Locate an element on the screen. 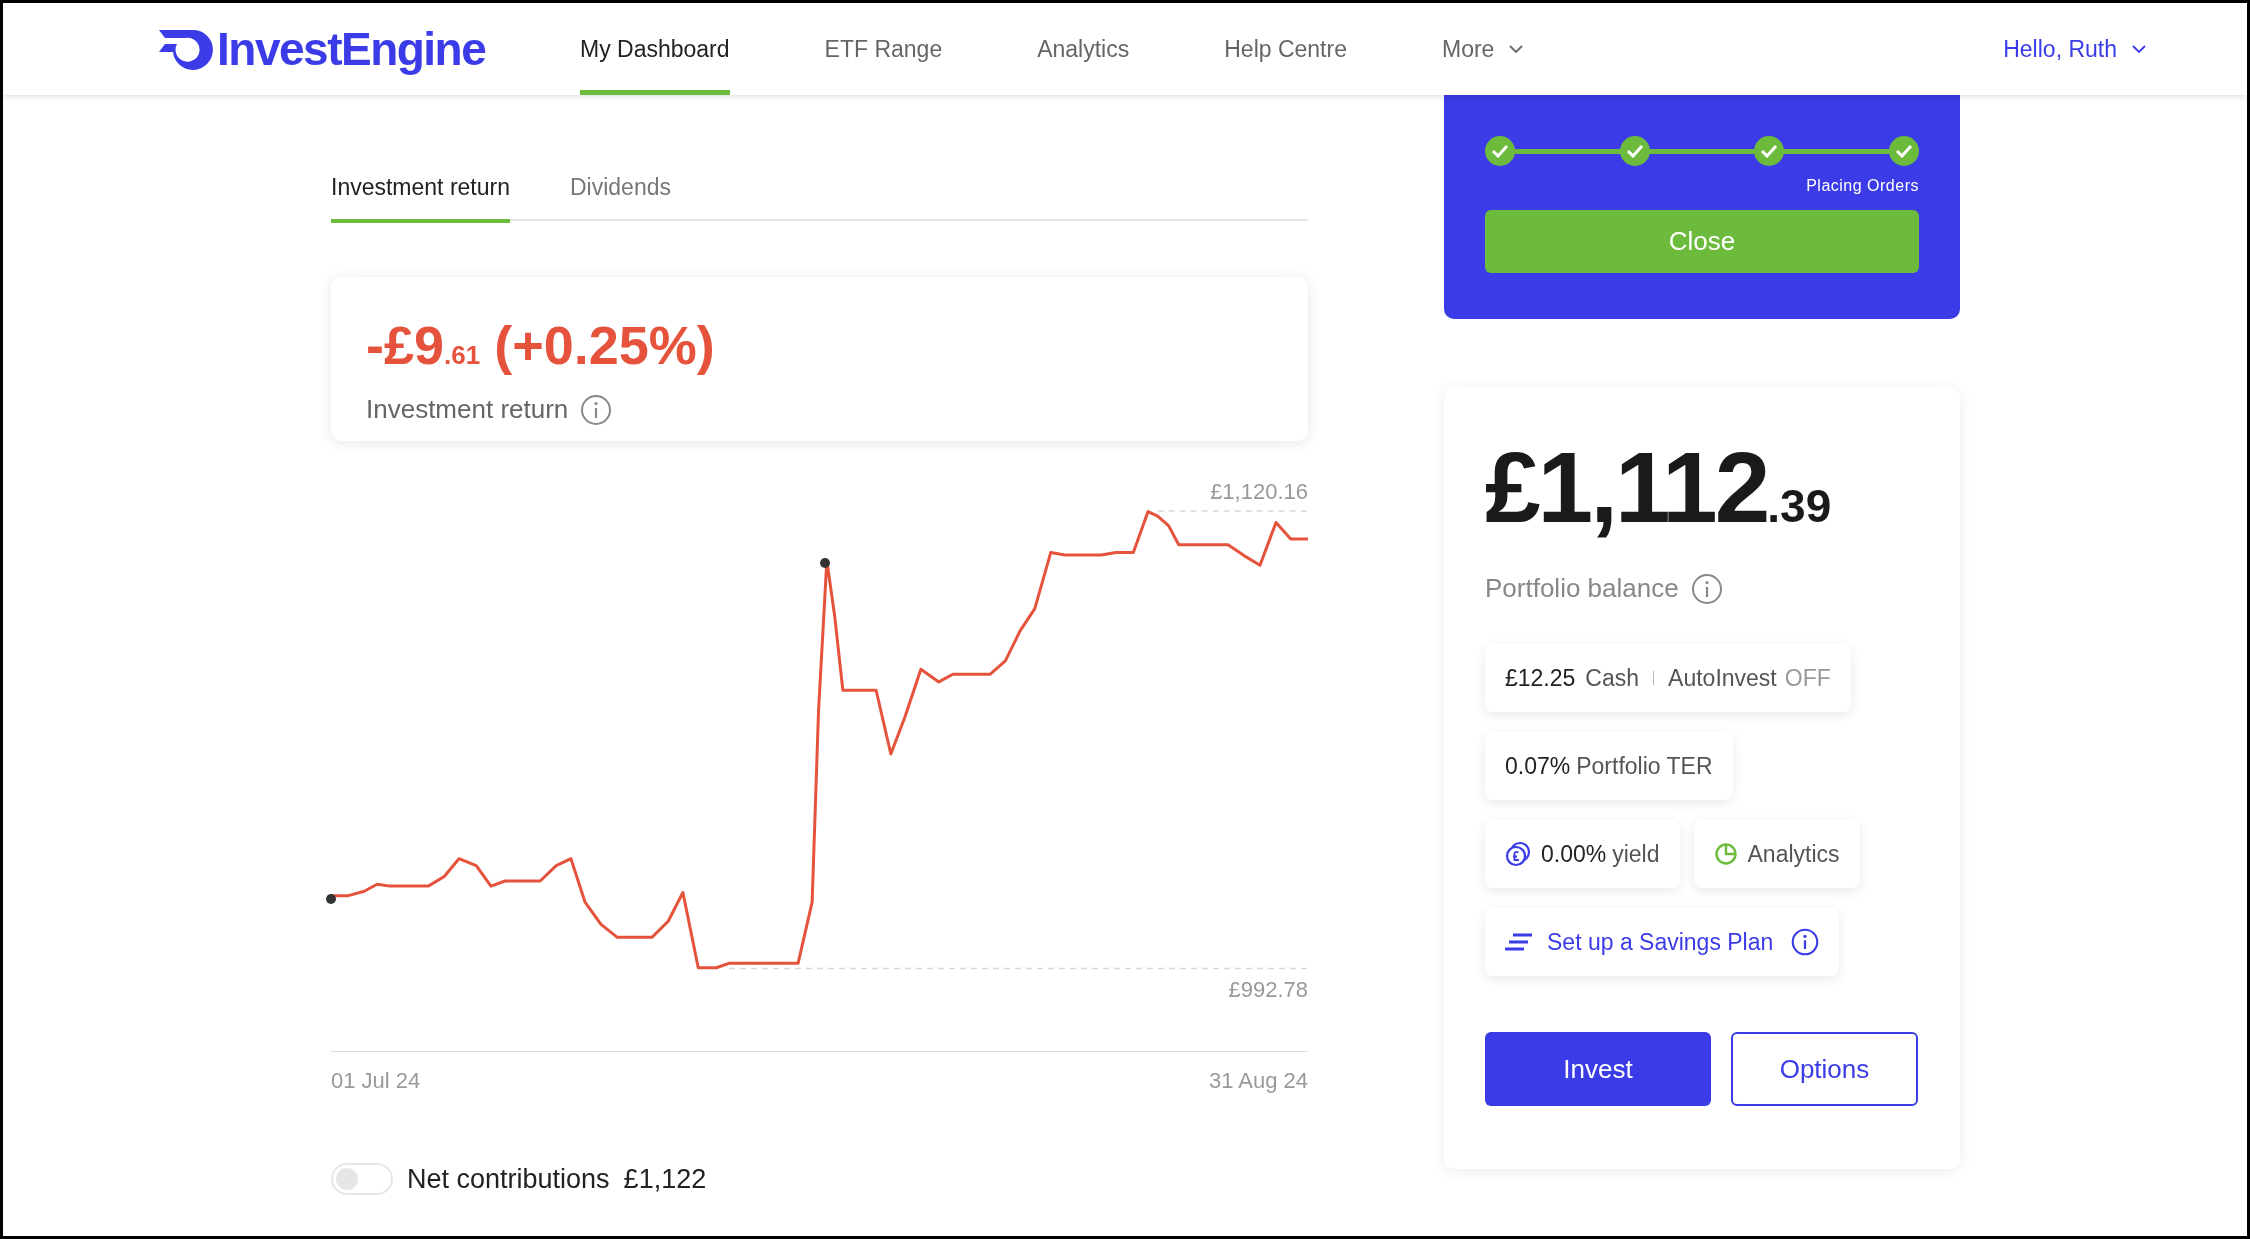 The width and height of the screenshot is (2250, 1239). cash-amount: £12.25 is located at coordinates (1540, 678).